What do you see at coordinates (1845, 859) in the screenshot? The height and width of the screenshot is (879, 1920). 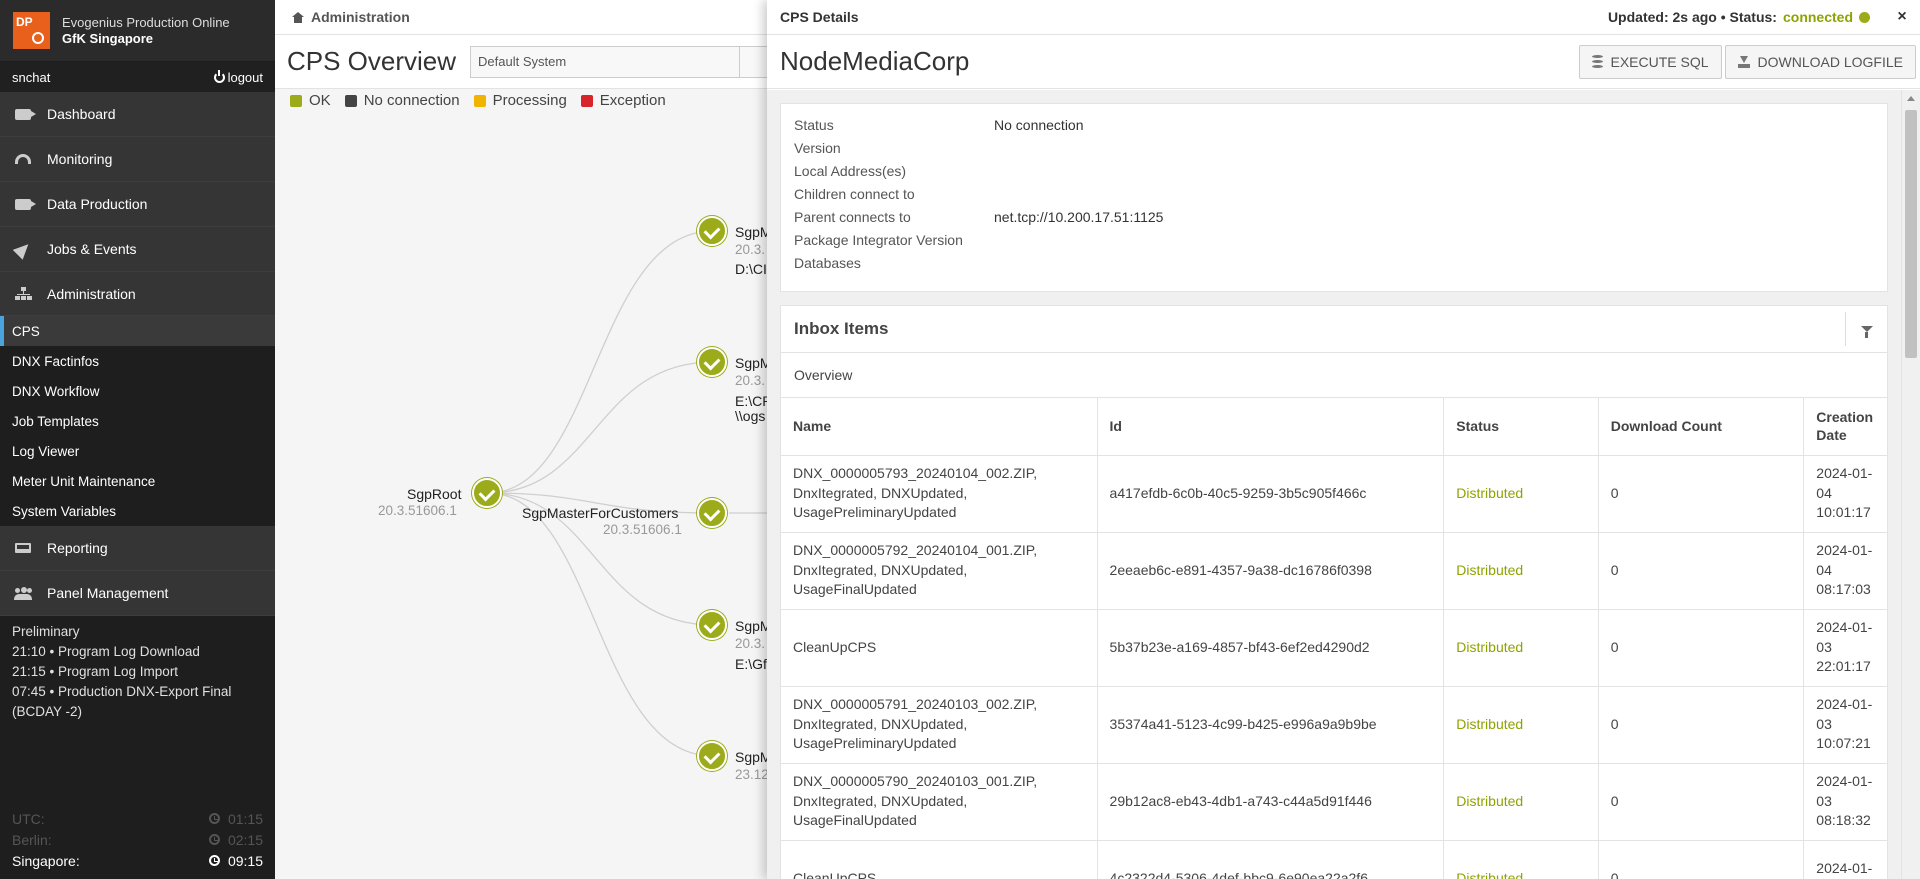 I see `cell-creation-date: 2024-01-02` at bounding box center [1845, 859].